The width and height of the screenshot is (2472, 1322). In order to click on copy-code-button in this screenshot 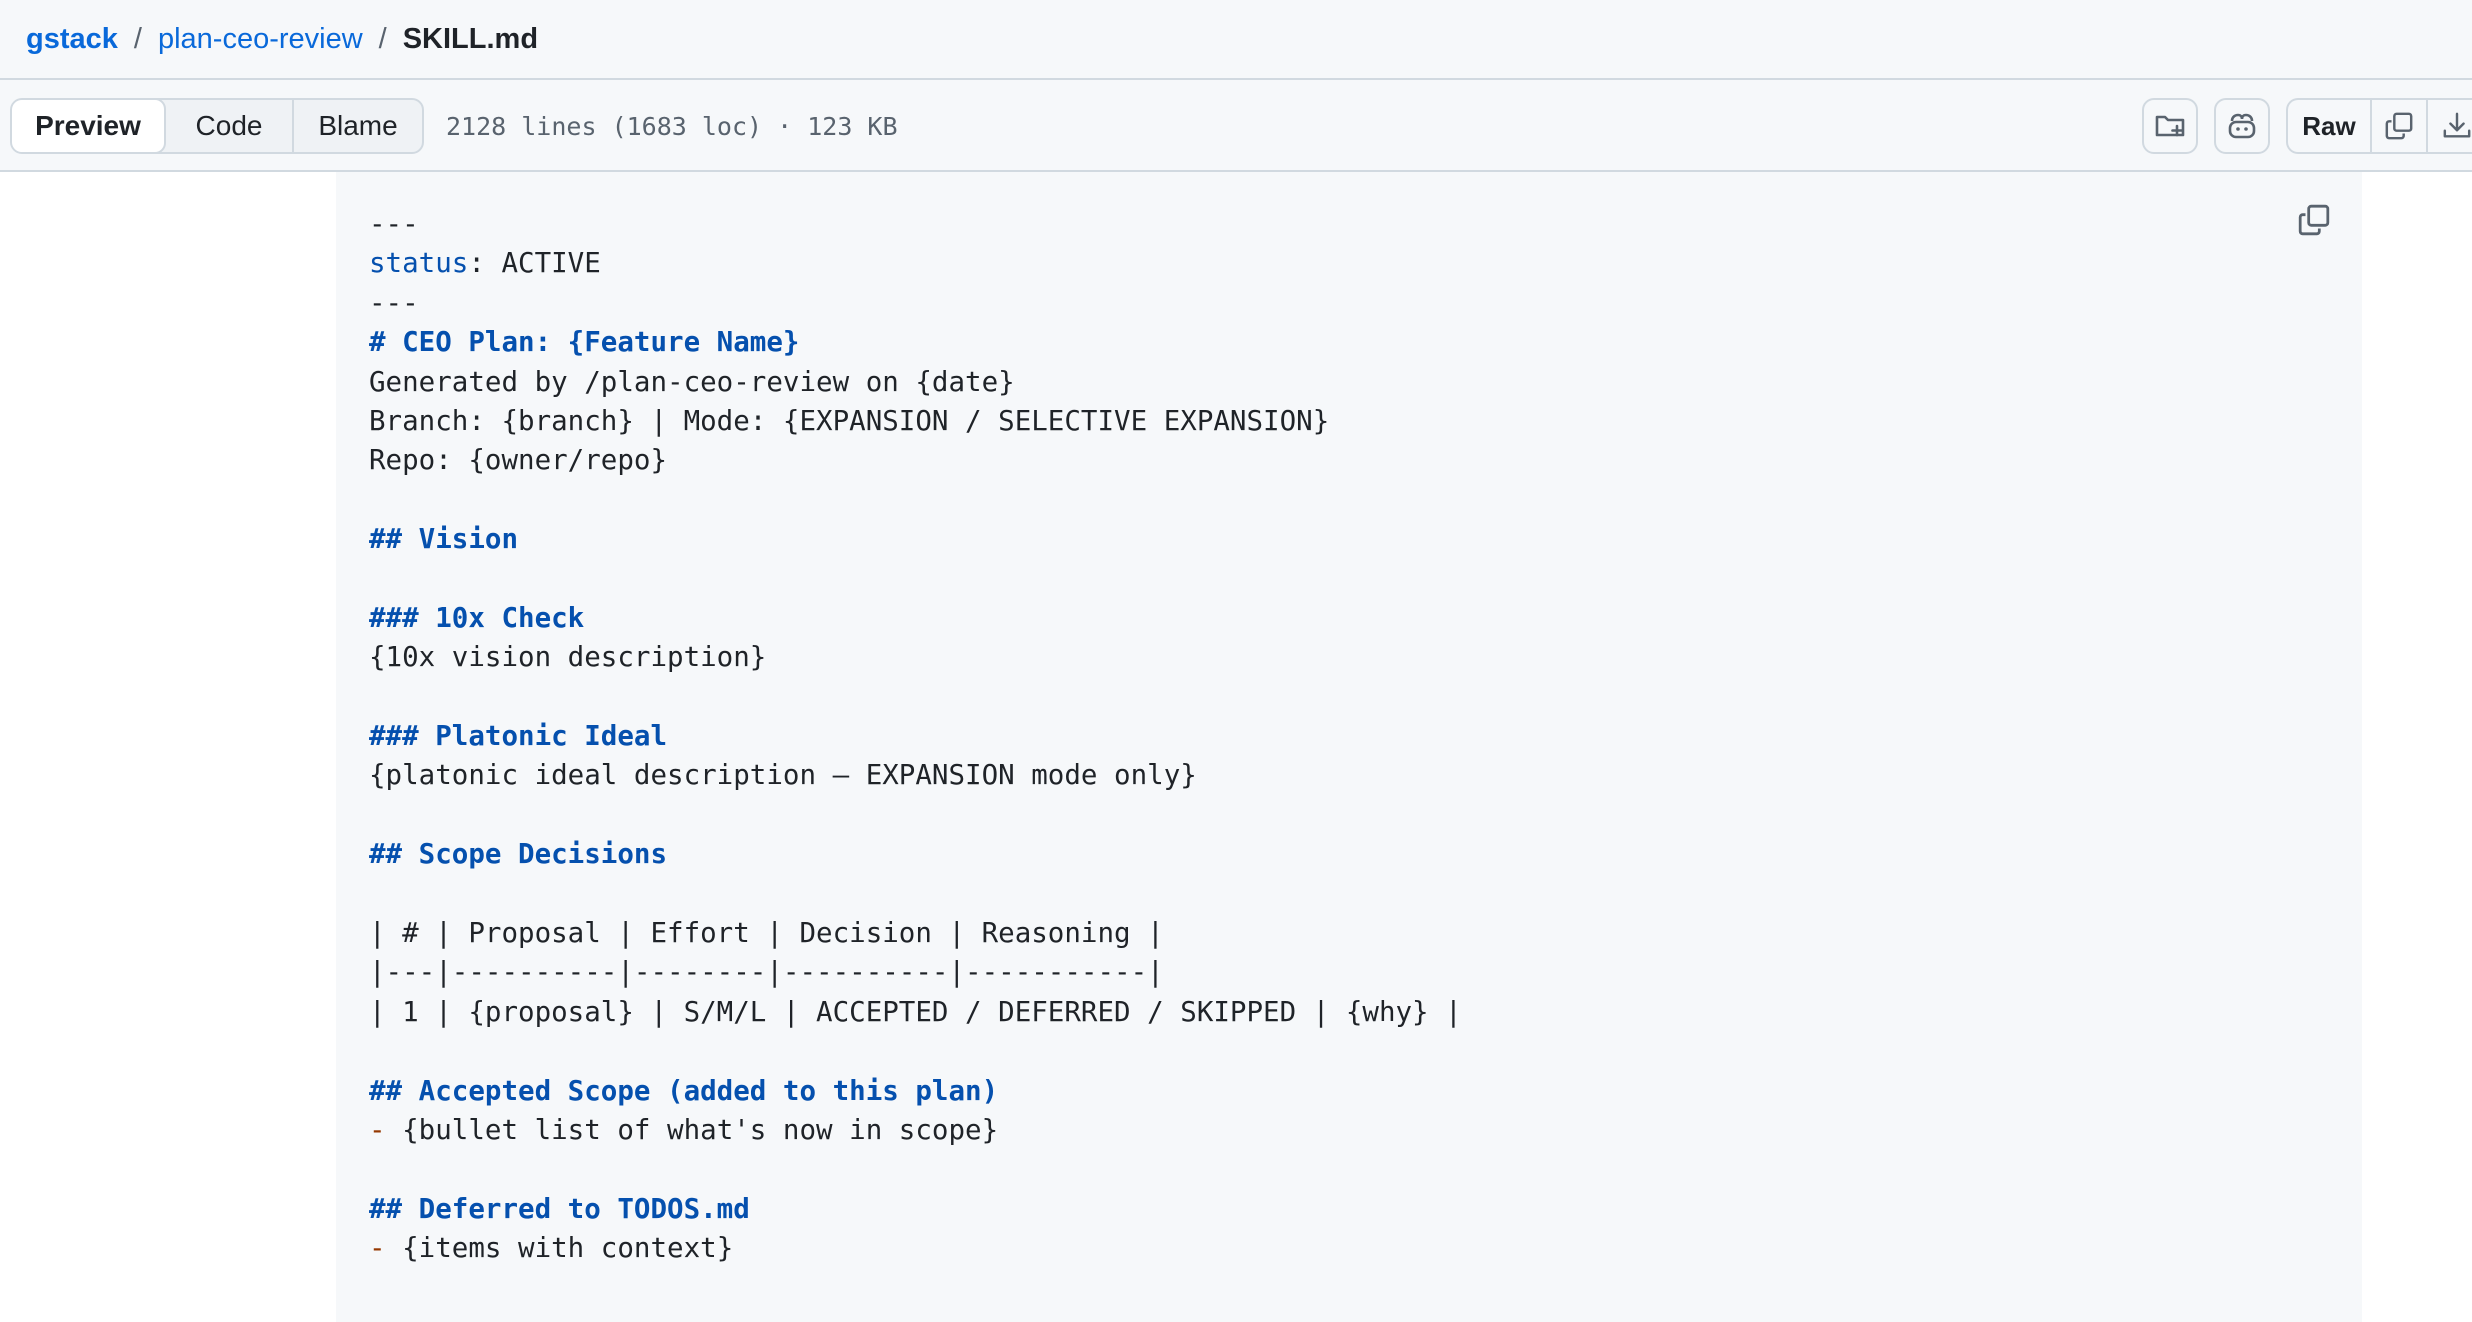, I will do `click(2314, 220)`.